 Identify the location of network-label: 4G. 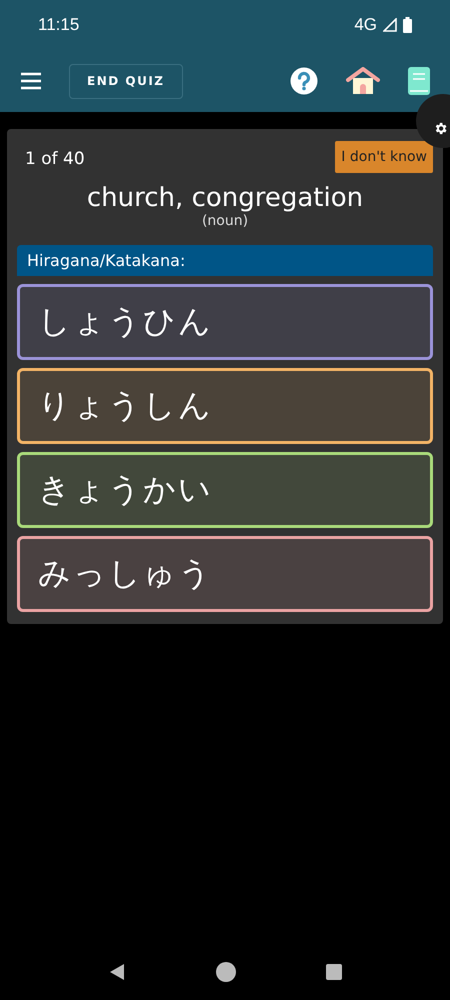
(365, 25).